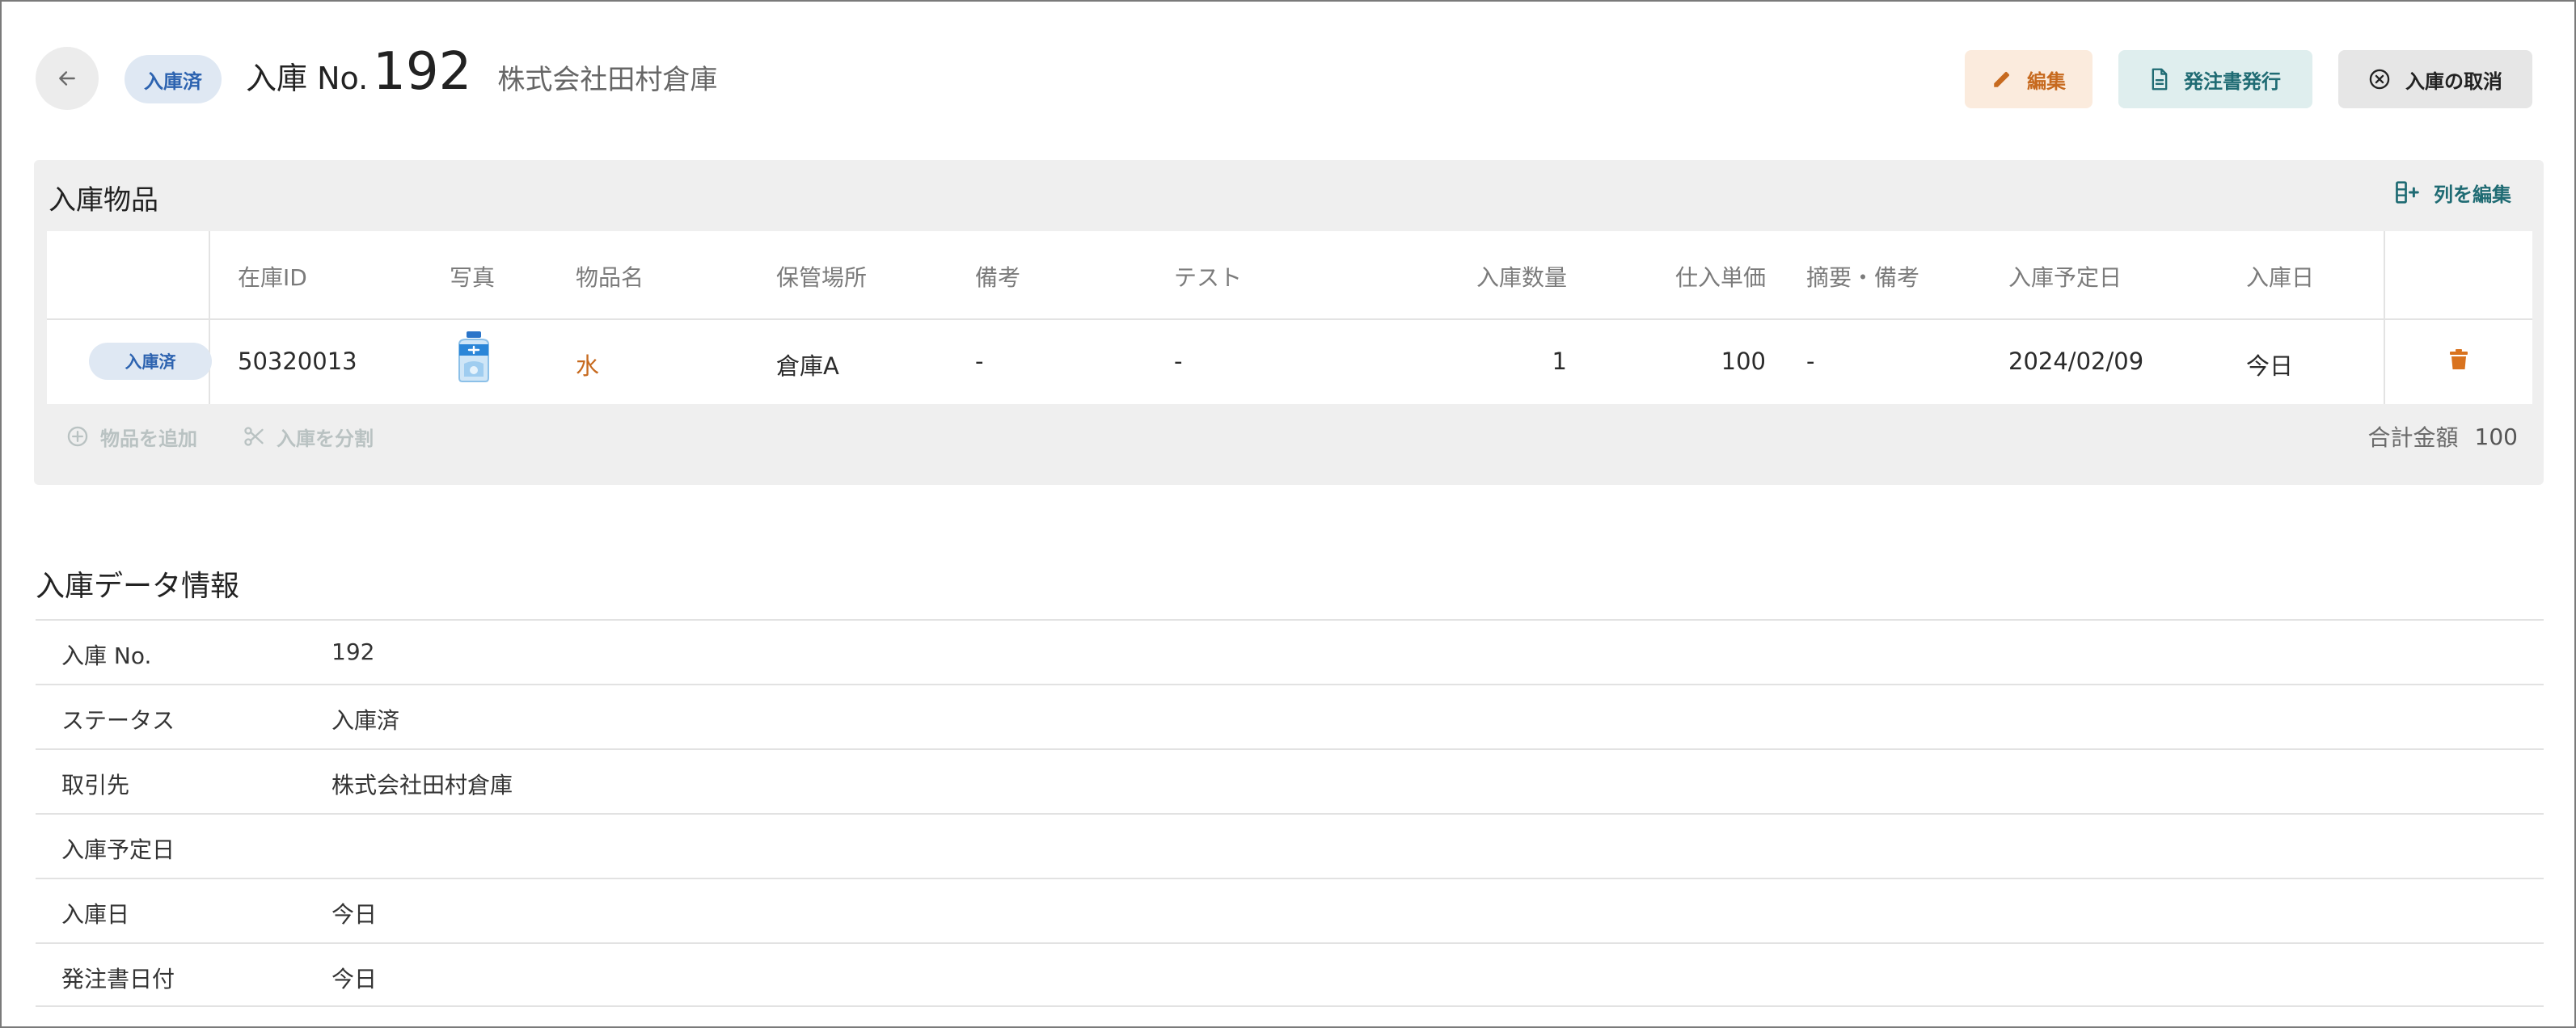  Describe the element at coordinates (1178, 361) in the screenshot. I see `cell-test: -` at that location.